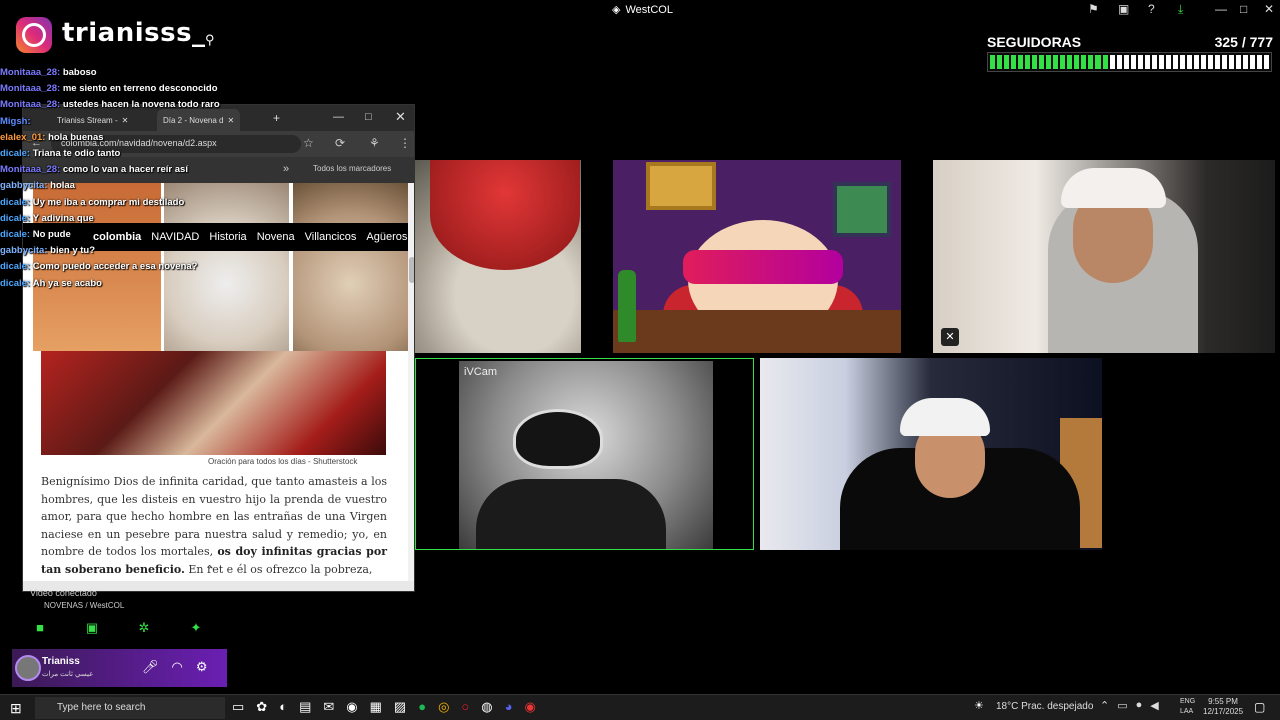  I want to click on mic-icon: ●, so click(1139, 705).